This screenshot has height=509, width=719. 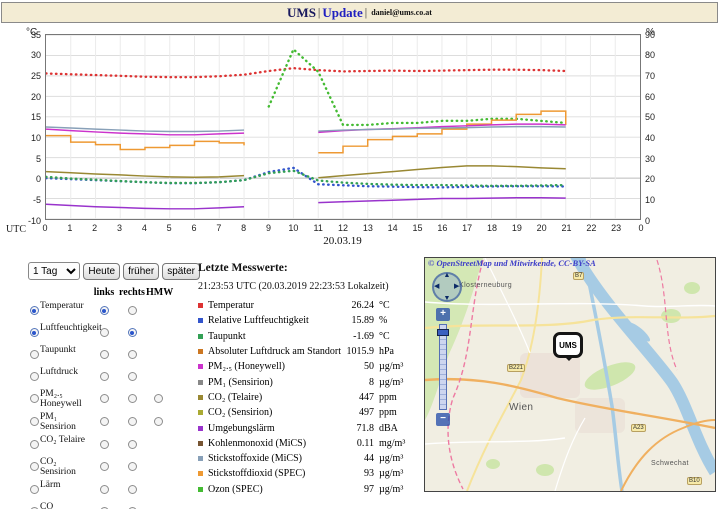 I want to click on control-label: PM₁ Sensirion, so click(x=58, y=422).